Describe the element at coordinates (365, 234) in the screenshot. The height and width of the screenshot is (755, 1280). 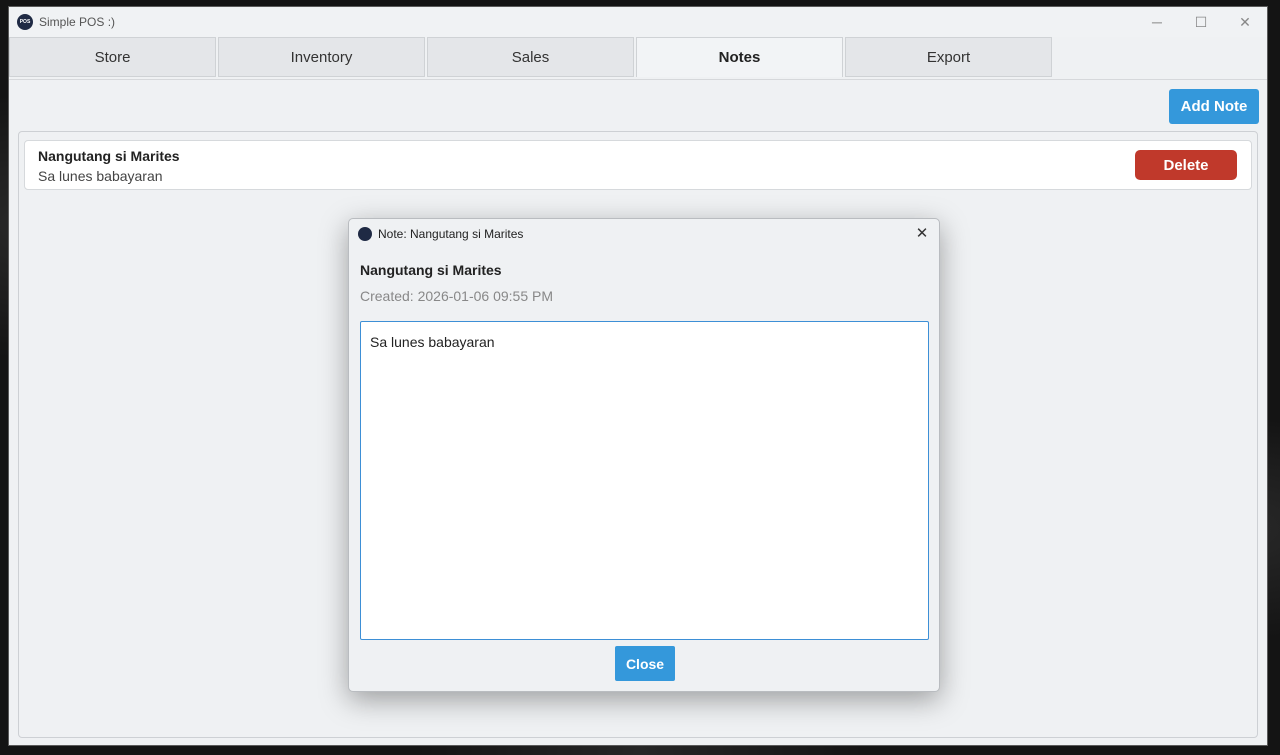
I see `app-logo-icon` at that location.